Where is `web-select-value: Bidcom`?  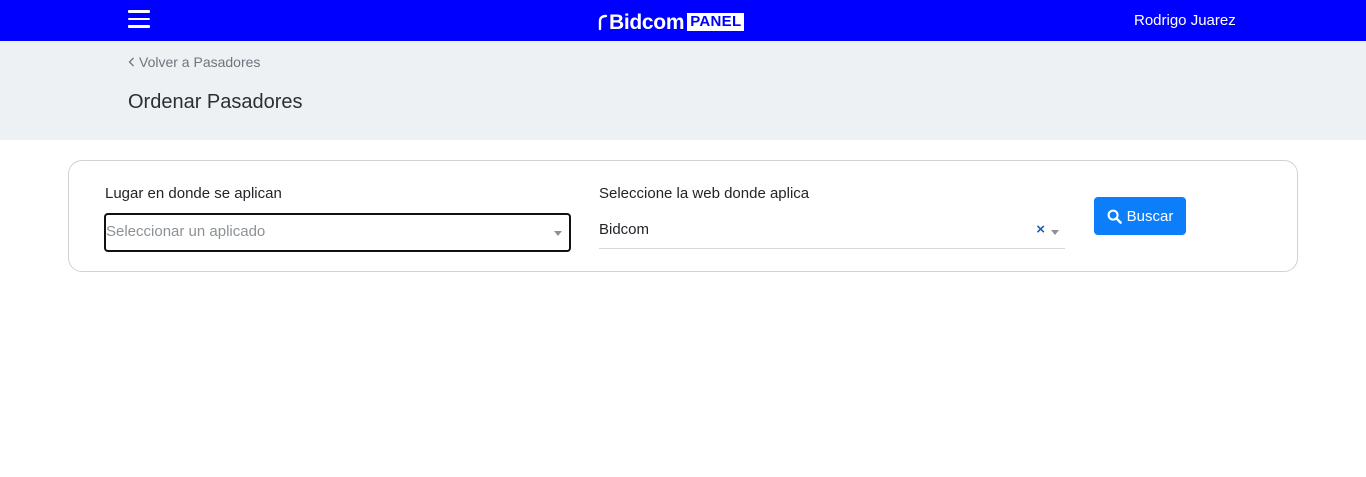
web-select-value: Bidcom is located at coordinates (624, 229).